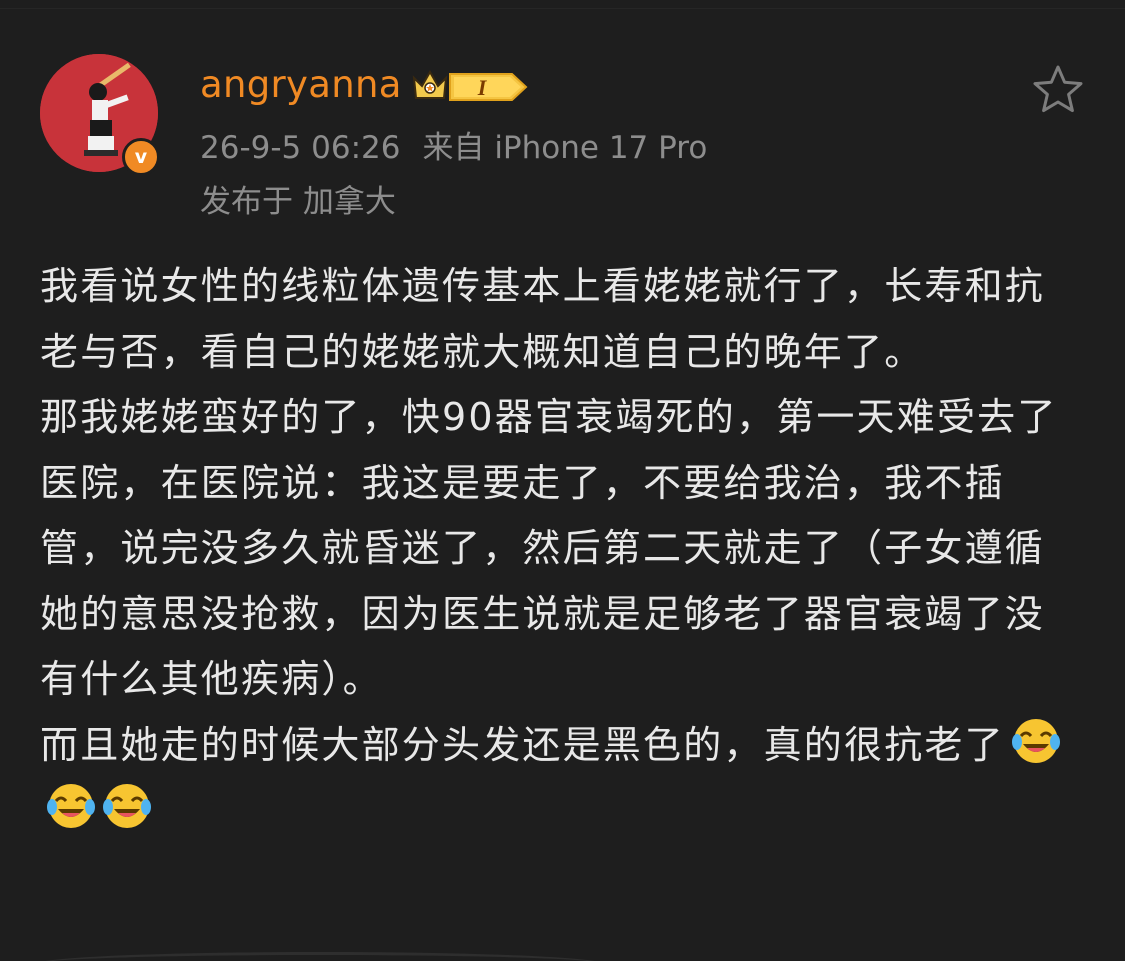 This screenshot has width=1125, height=961. I want to click on post-source: 来自 iPhone 17 Pro, so click(565, 148).